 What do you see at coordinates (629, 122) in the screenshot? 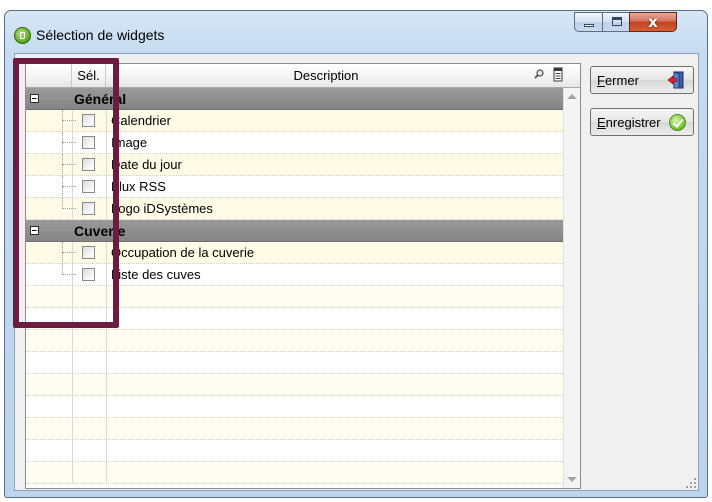
I see `save-button-label: Enregistrer` at bounding box center [629, 122].